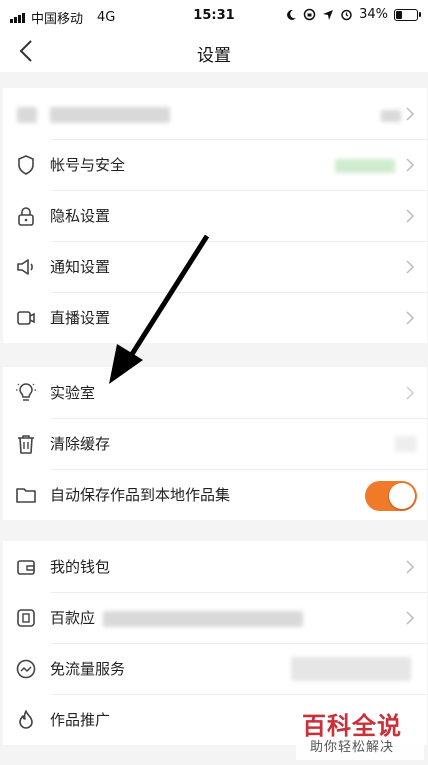 This screenshot has height=765, width=428. Describe the element at coordinates (215, 566) in the screenshot. I see `wallet-row: 我的钱包` at that location.